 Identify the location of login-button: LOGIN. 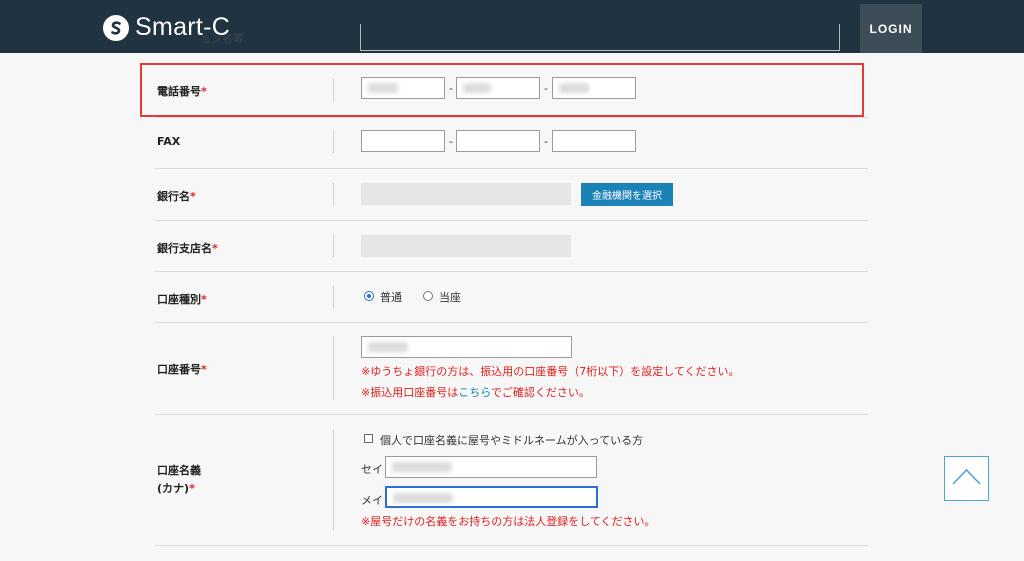
(891, 28).